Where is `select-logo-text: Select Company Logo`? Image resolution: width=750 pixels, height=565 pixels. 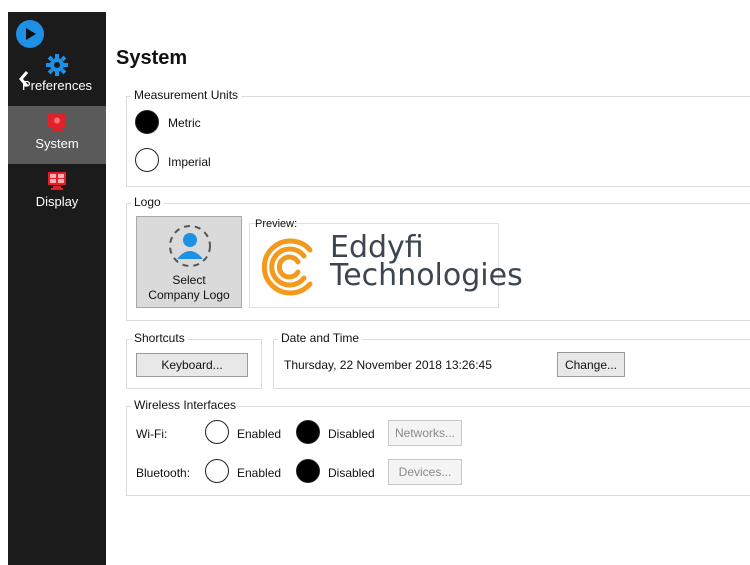
select-logo-text: Select Company Logo is located at coordinates (189, 288).